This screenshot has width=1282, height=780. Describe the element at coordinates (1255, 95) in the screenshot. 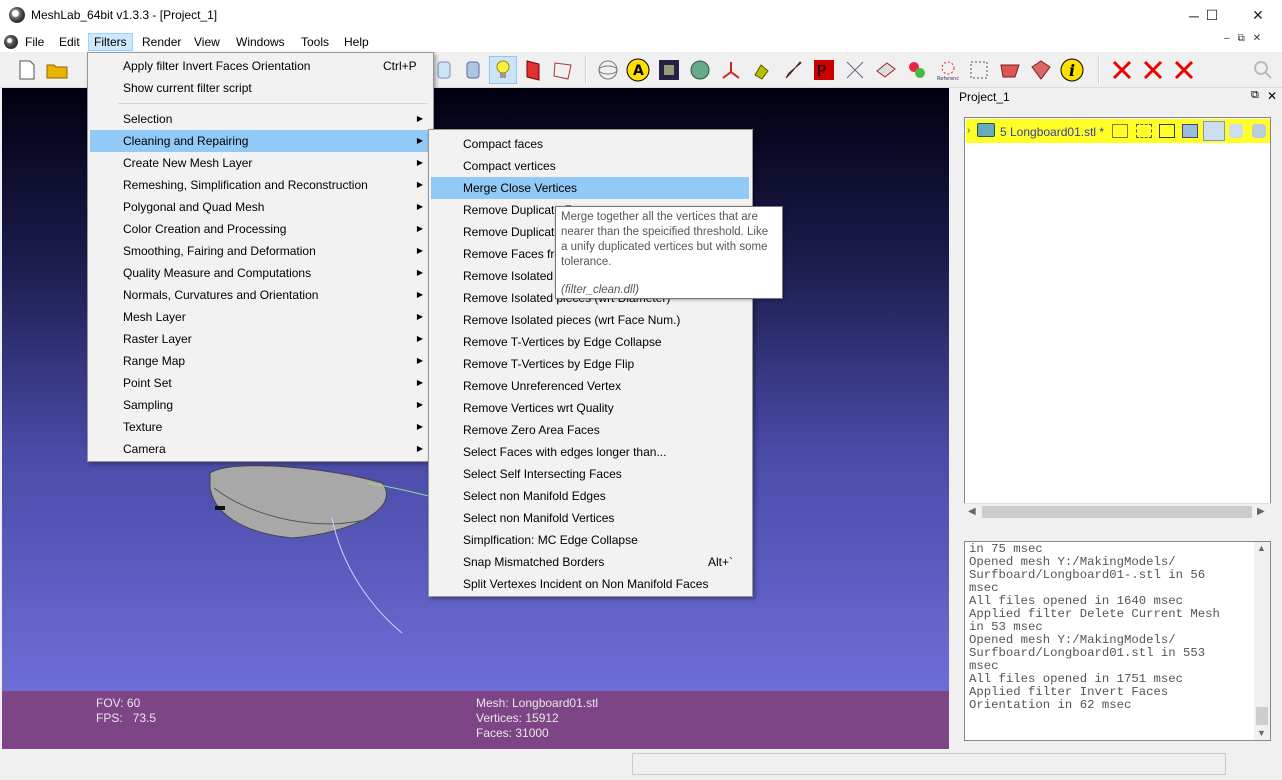

I see `panel-float-button: ⧉` at that location.